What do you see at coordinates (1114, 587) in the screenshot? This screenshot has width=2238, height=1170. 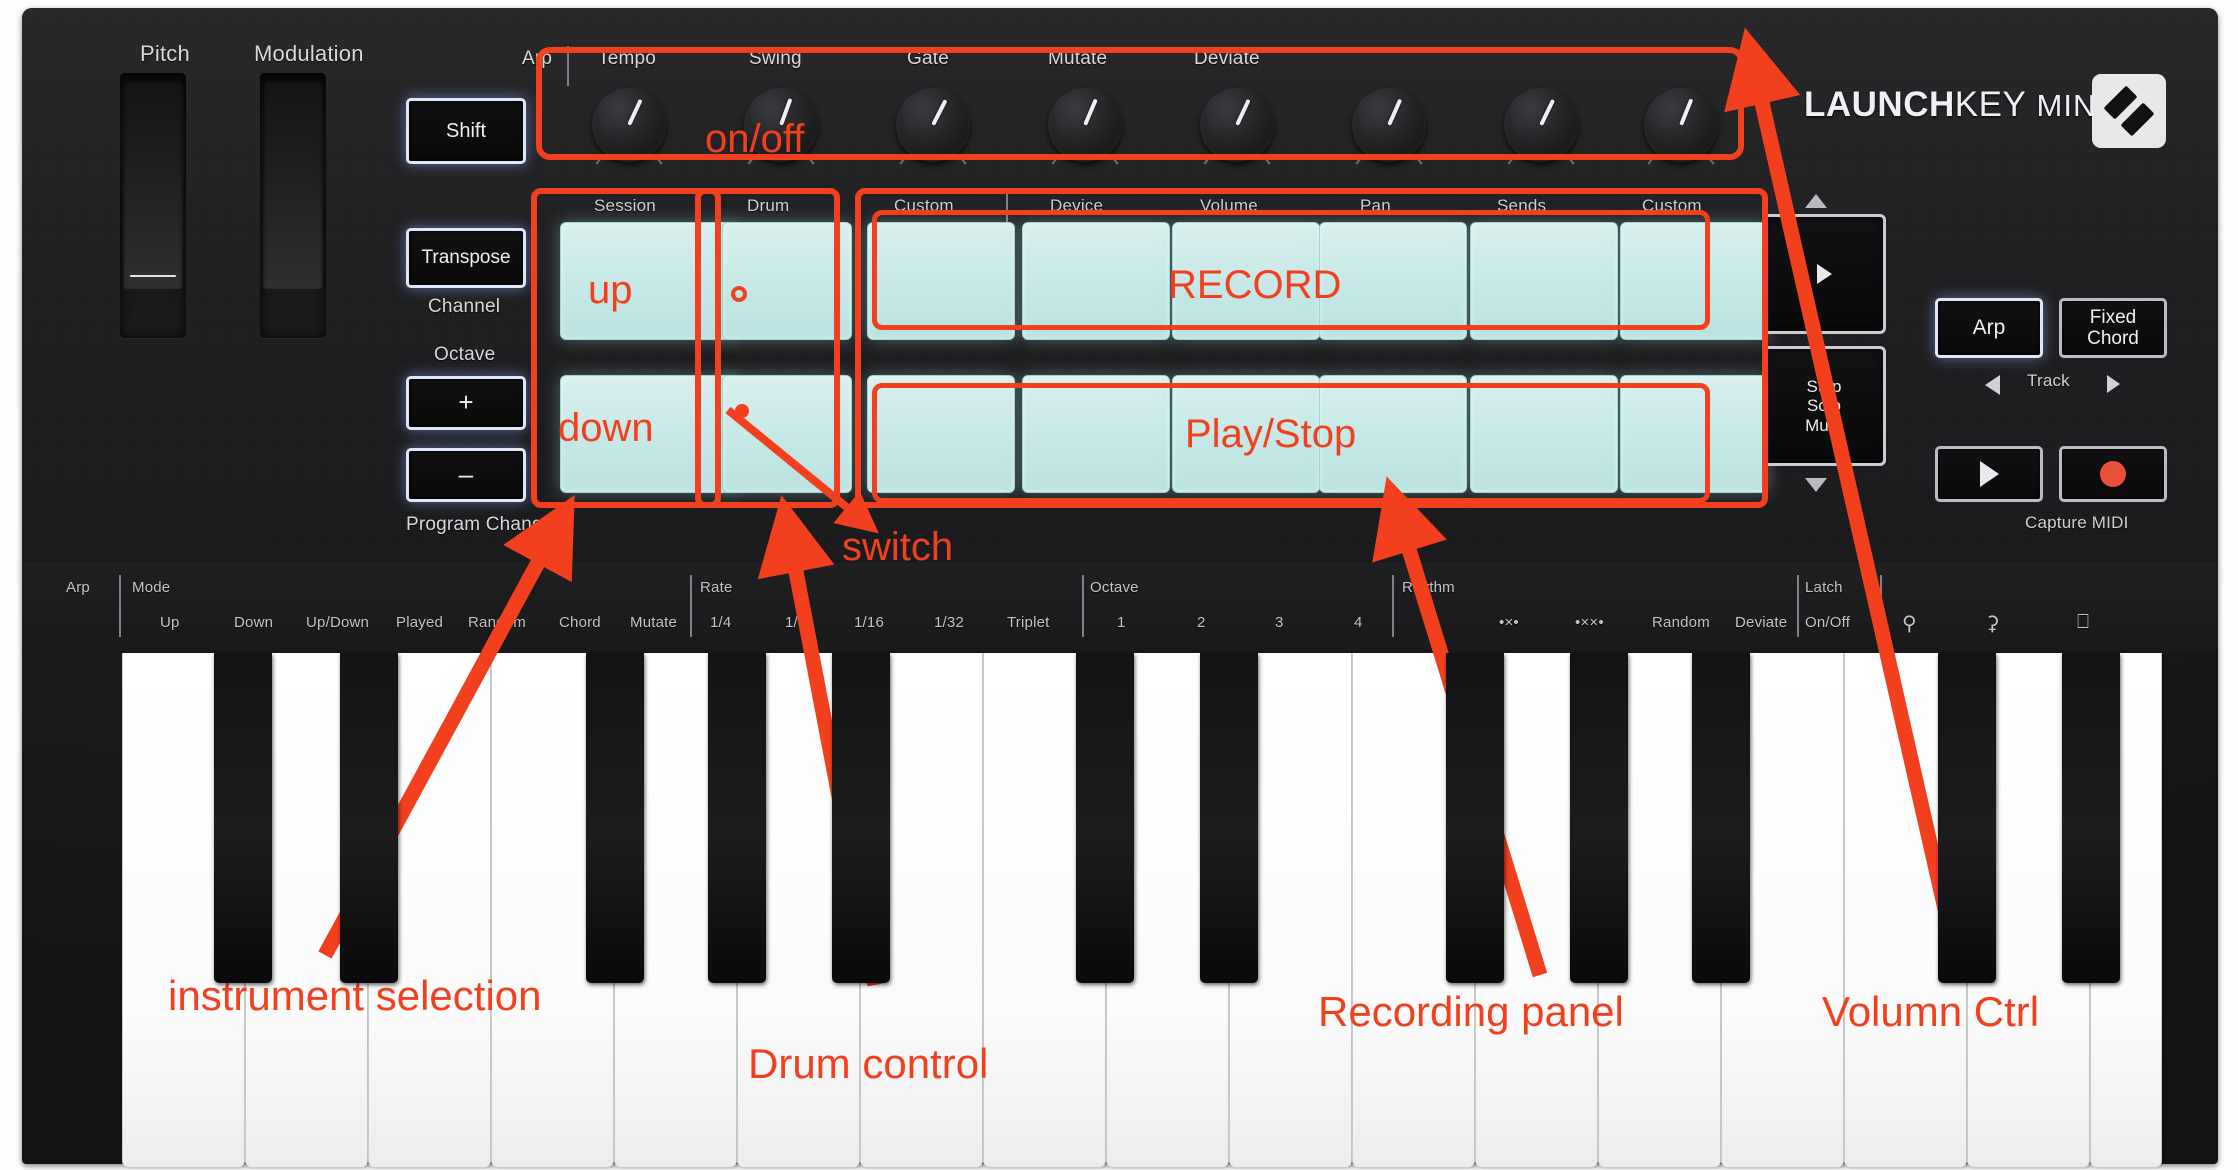 I see `legend-group-octave: Octave` at bounding box center [1114, 587].